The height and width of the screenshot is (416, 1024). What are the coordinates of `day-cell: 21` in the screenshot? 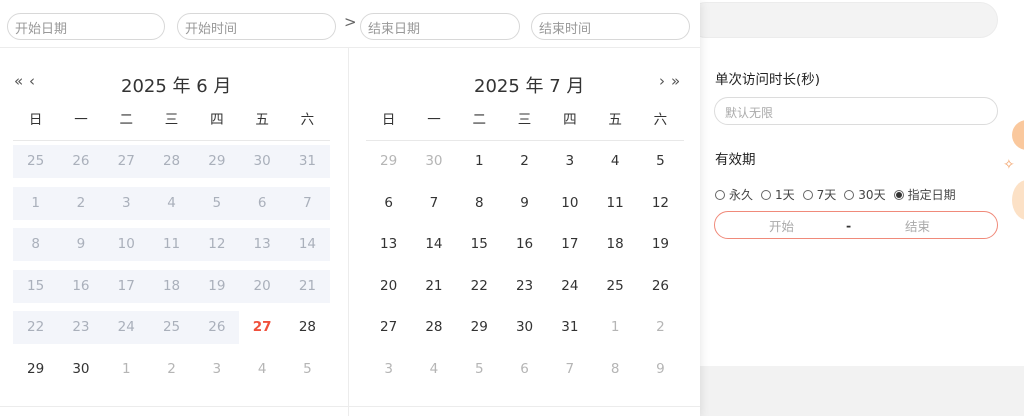 It's located at (433, 286).